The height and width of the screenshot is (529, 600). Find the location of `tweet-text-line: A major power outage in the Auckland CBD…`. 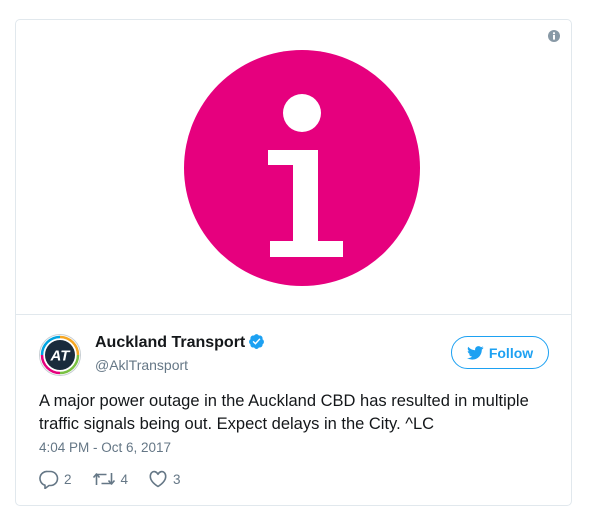

tweet-text-line: A major power outage in the Auckland CBD… is located at coordinates (284, 401).